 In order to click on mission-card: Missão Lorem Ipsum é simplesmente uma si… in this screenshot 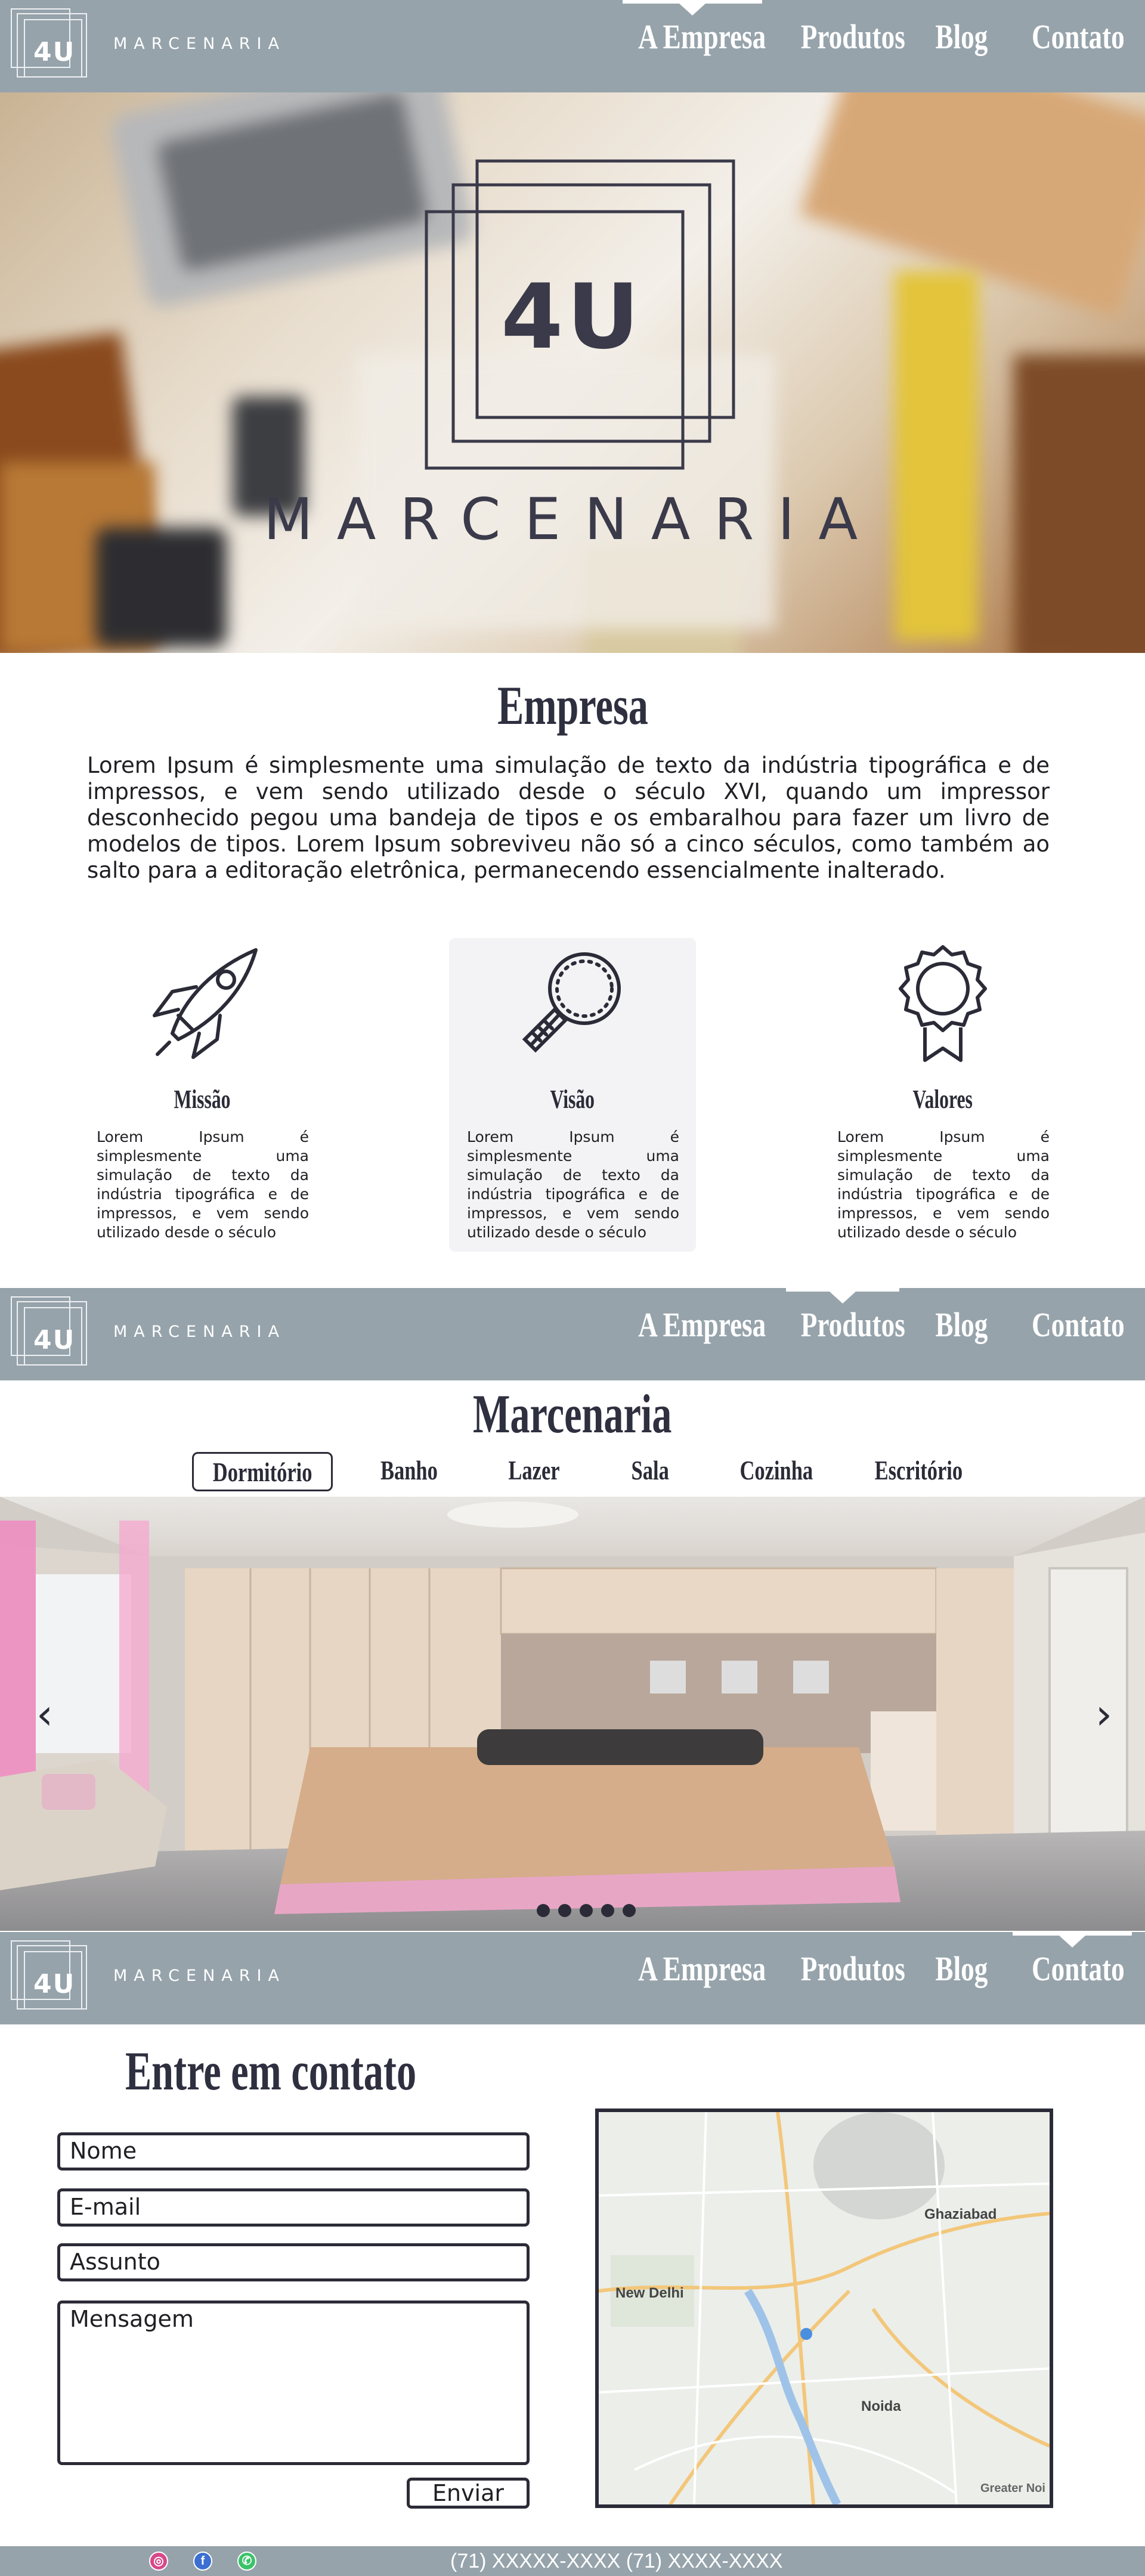, I will do `click(202, 1095)`.